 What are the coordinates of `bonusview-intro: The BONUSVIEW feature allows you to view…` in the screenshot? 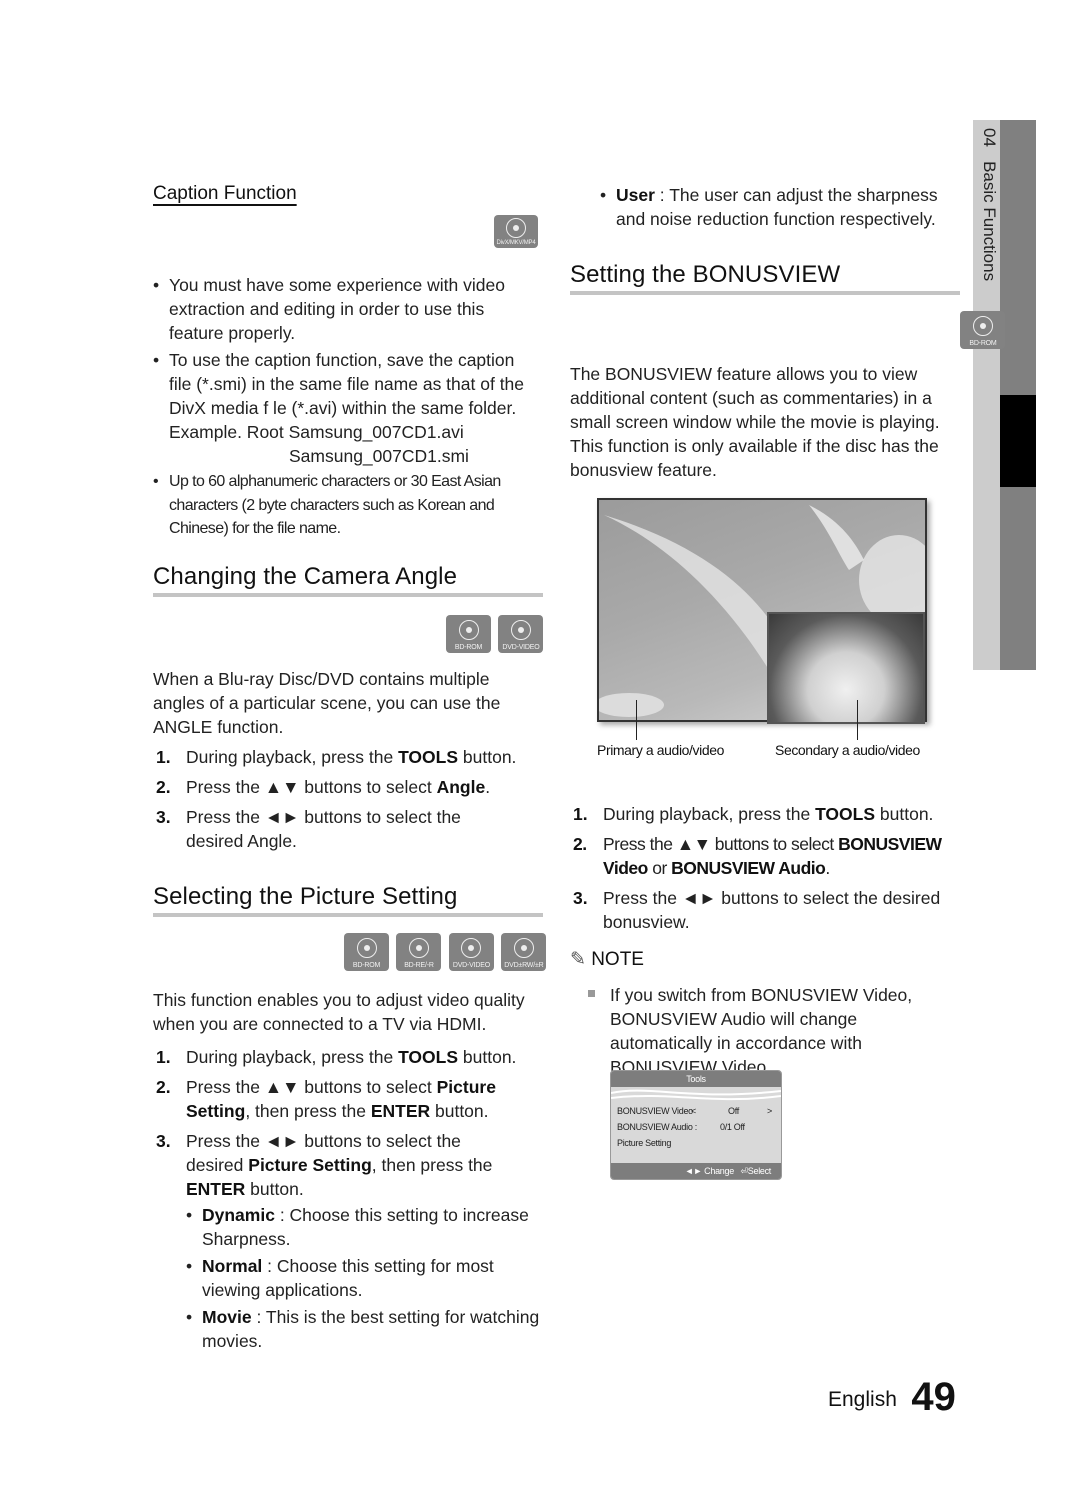 It's located at (755, 422).